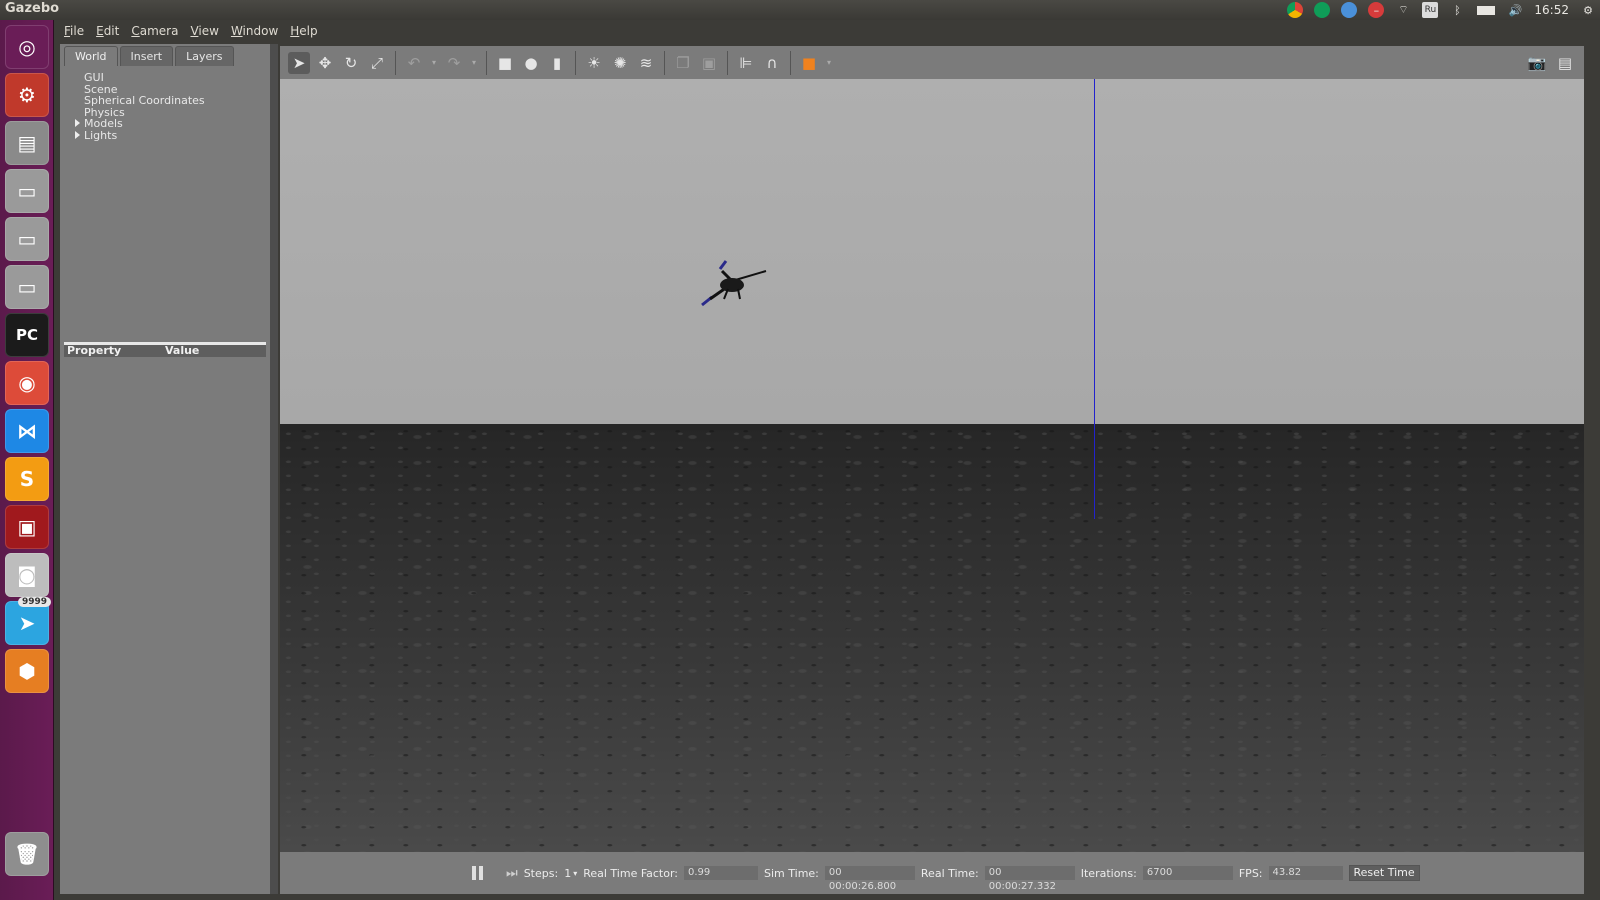 The image size is (1600, 900). Describe the element at coordinates (164, 101) in the screenshot. I see `tree-item-spherical-coordinates: Spherical Coordinates` at that location.